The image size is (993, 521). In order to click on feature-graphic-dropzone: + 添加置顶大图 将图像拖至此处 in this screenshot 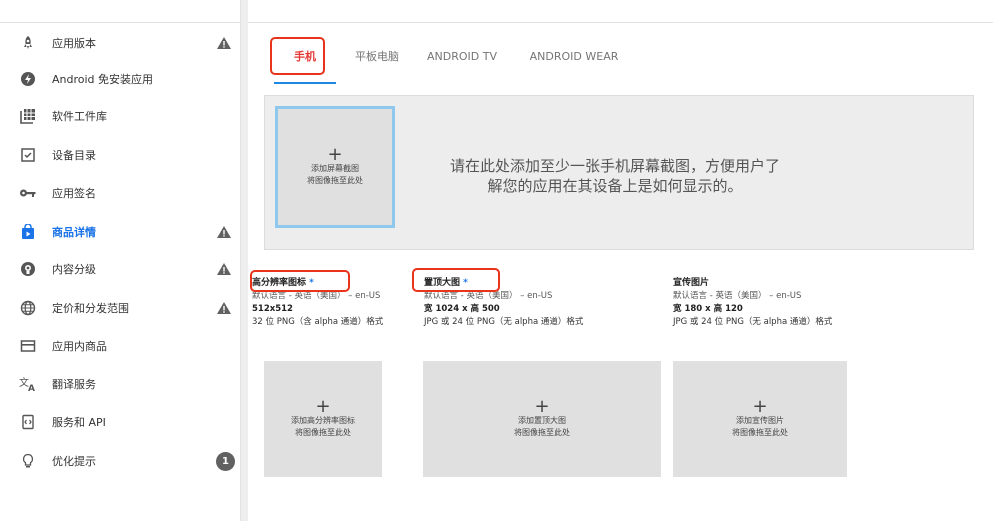, I will do `click(542, 419)`.